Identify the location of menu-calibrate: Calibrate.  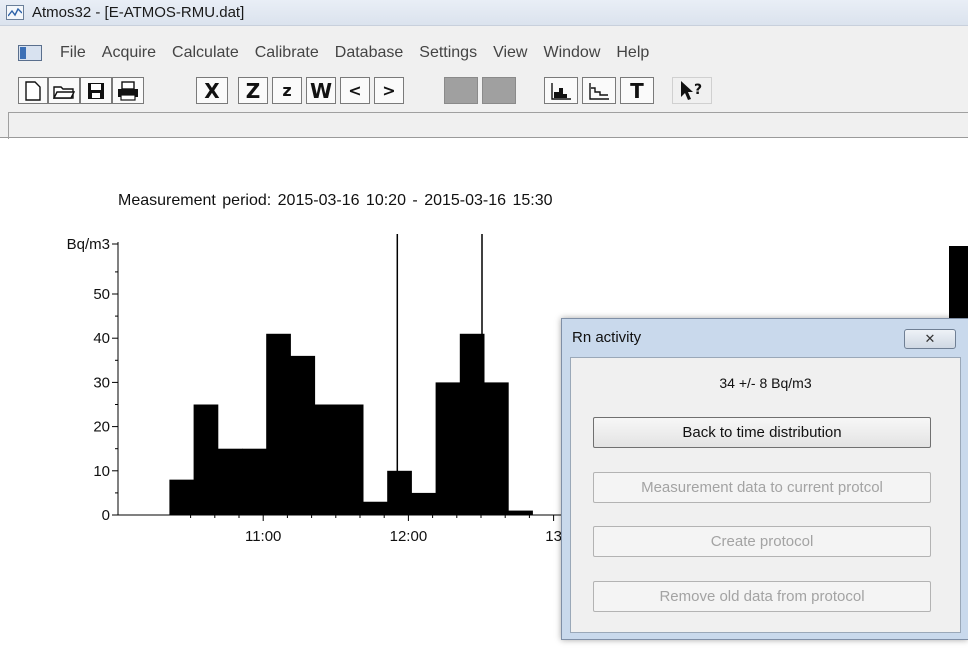
(287, 53).